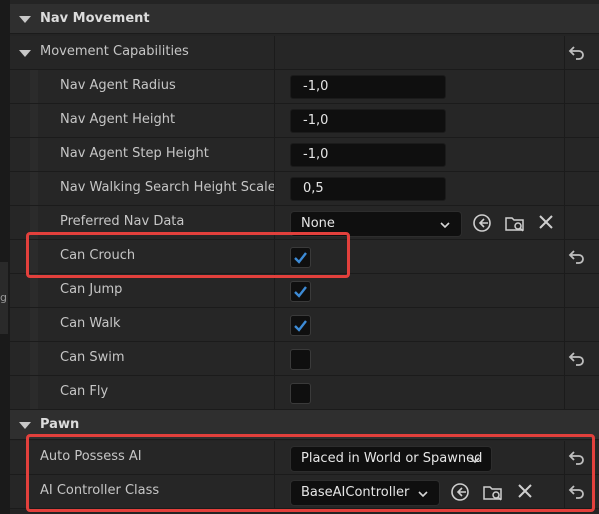 The width and height of the screenshot is (599, 514). What do you see at coordinates (90, 323) in the screenshot?
I see `prop-label: Can Walk` at bounding box center [90, 323].